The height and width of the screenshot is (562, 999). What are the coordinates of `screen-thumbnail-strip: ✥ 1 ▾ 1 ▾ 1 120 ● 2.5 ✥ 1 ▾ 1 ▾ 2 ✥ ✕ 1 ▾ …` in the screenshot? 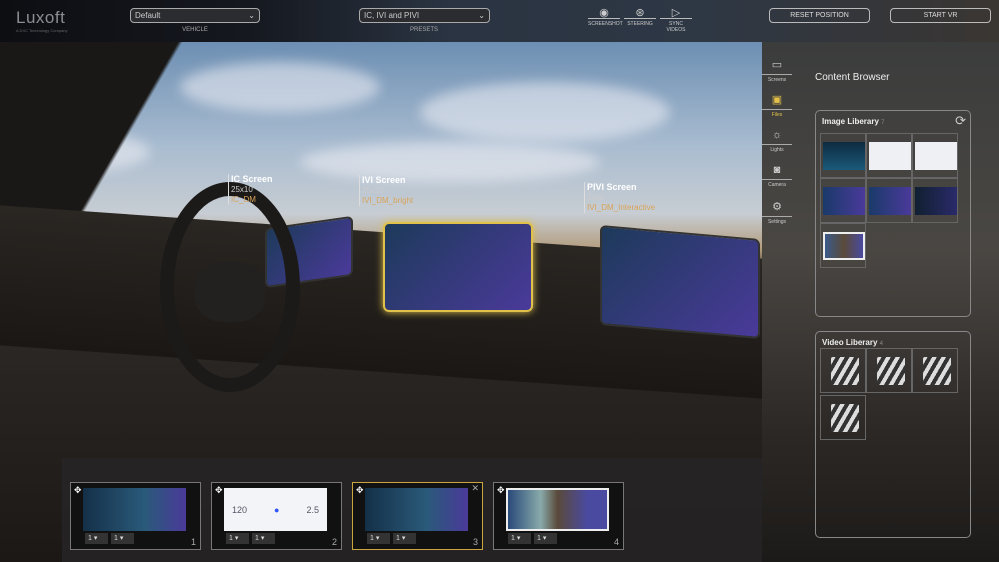 It's located at (427, 510).